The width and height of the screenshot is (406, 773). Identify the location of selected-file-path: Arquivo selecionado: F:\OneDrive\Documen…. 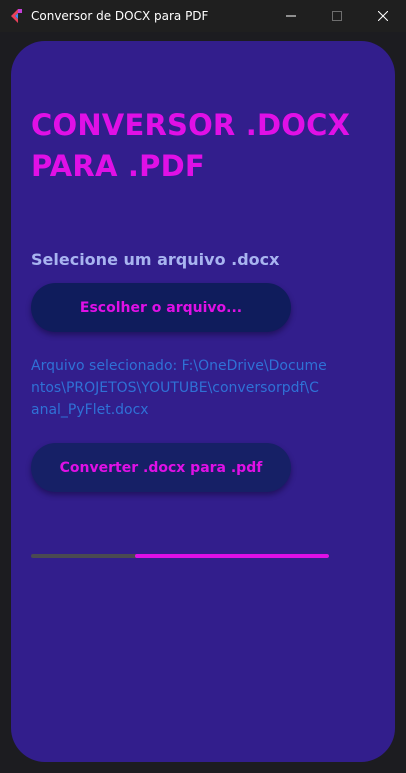
(179, 388).